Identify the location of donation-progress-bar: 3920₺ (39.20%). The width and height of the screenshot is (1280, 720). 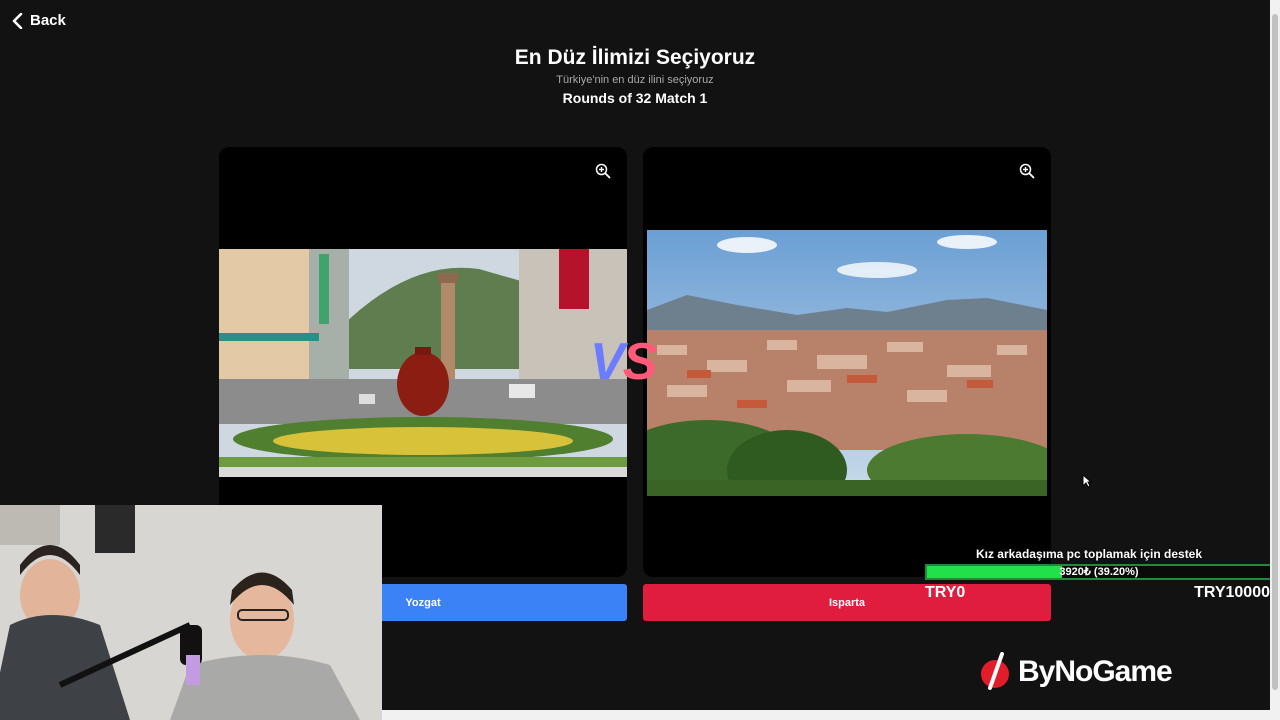
(1099, 572).